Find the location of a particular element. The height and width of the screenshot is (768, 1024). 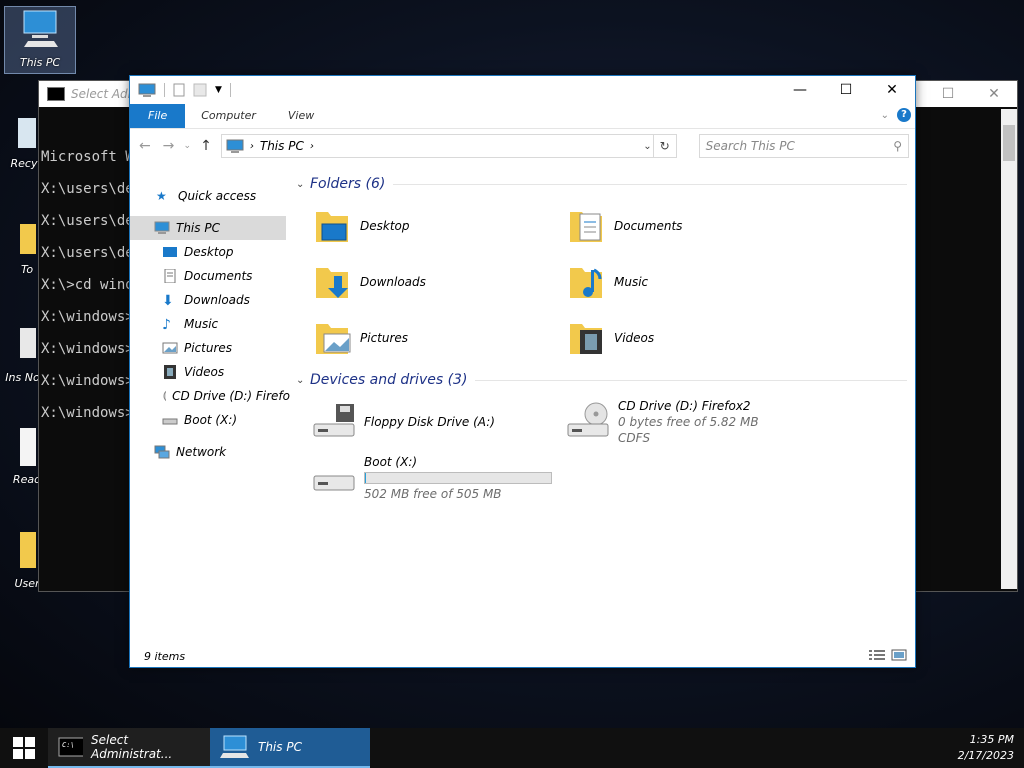

up-button: ↑ is located at coordinates (206, 146).